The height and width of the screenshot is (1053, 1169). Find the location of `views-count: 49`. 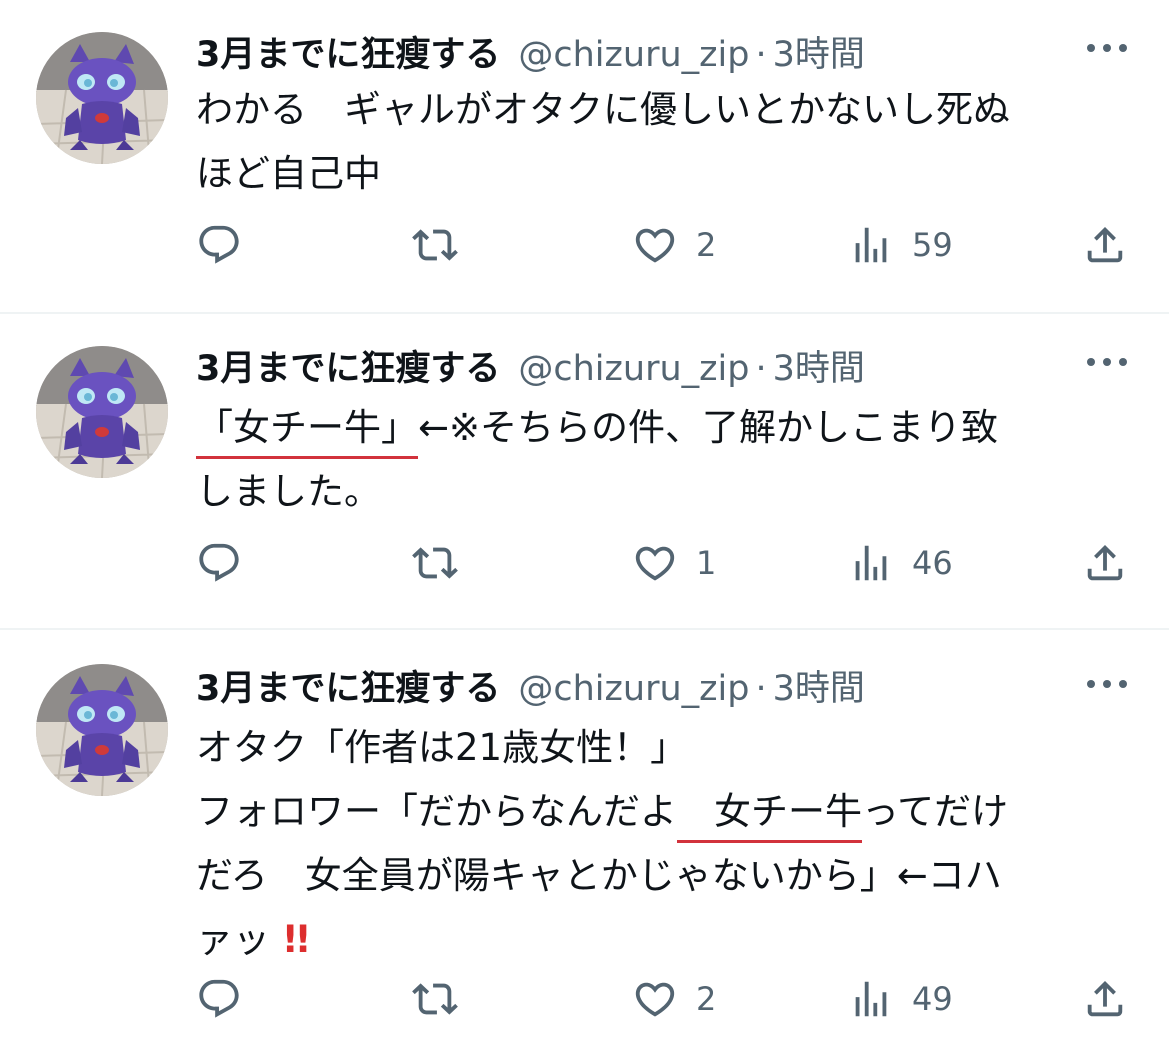

views-count: 49 is located at coordinates (932, 999).